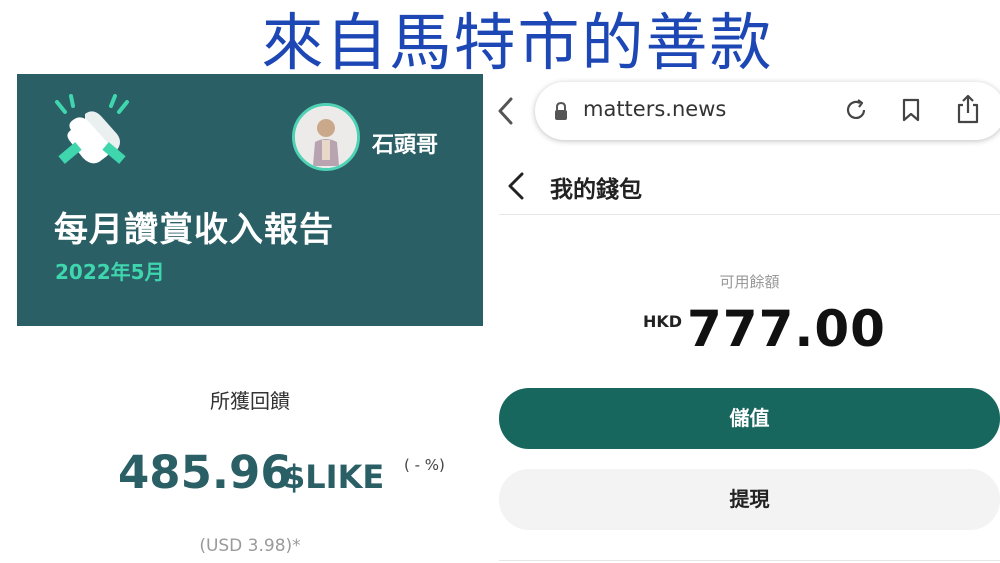 Image resolution: width=1000 pixels, height=563 pixels. What do you see at coordinates (968, 109) in the screenshot?
I see `share-icon` at bounding box center [968, 109].